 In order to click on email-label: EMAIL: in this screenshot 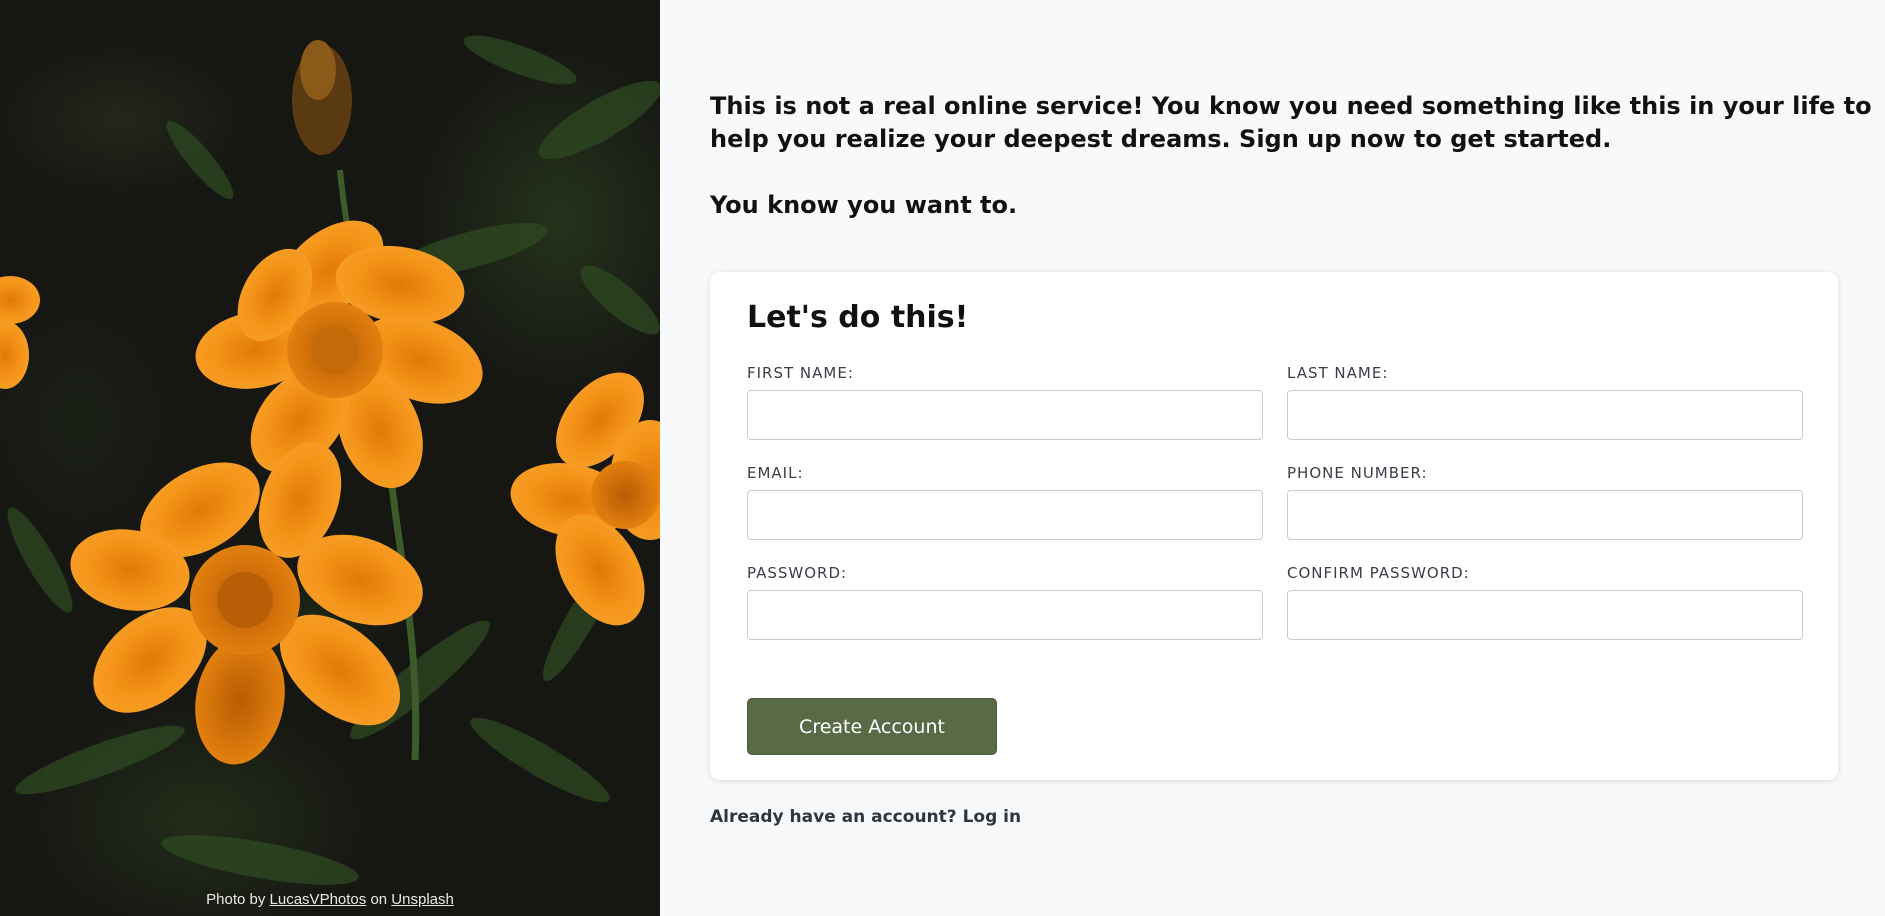, I will do `click(775, 473)`.